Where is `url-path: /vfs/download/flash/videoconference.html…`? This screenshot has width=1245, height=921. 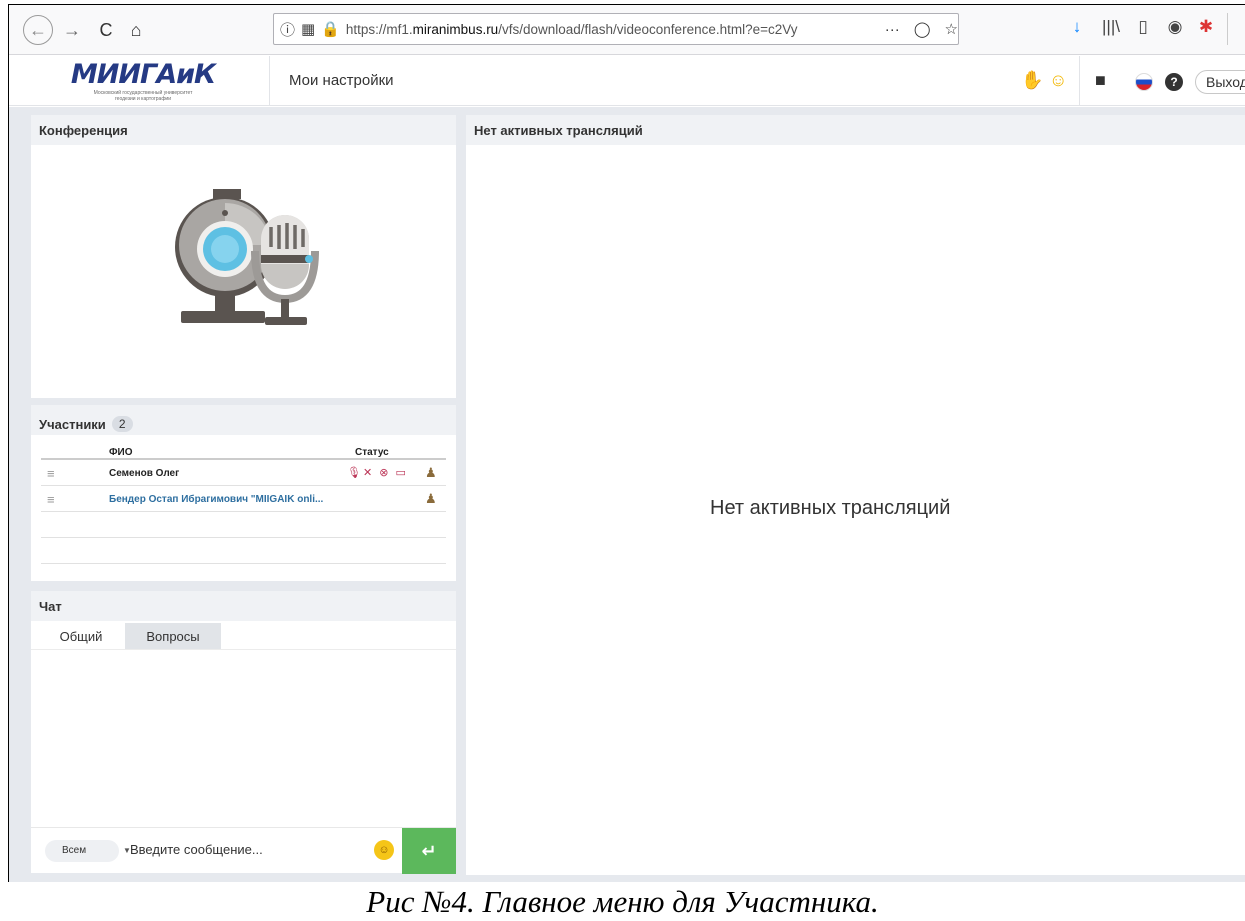
url-path: /vfs/download/flash/videoconference.html… is located at coordinates (648, 29).